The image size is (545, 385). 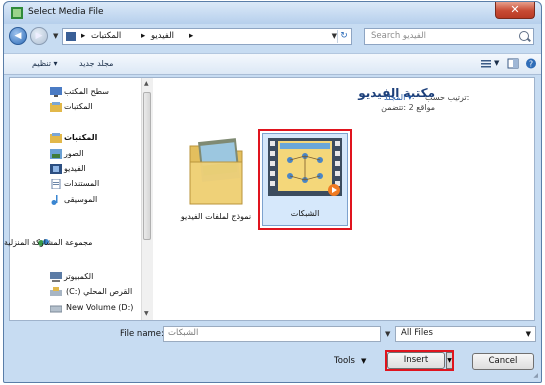 What do you see at coordinates (18, 36) in the screenshot?
I see `back-icon: ◀` at bounding box center [18, 36].